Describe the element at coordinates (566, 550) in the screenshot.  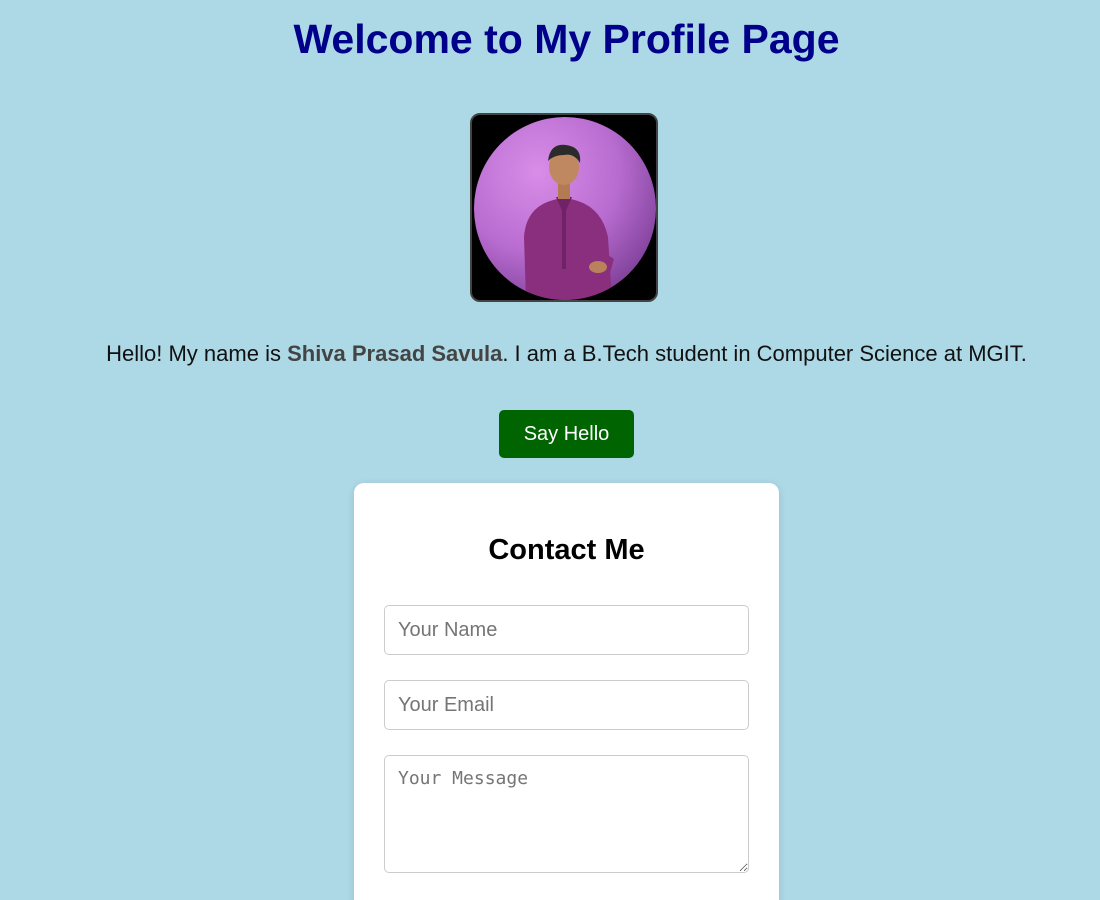
I see `contact-title: Contact Me` at that location.